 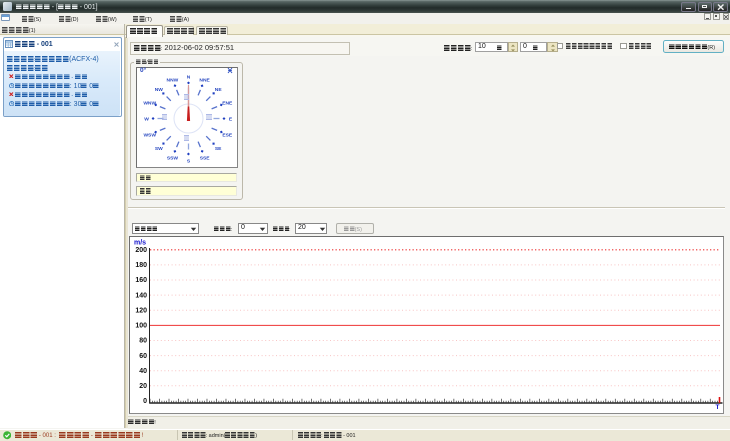 I want to click on svg-text: NW, so click(x=158, y=89).